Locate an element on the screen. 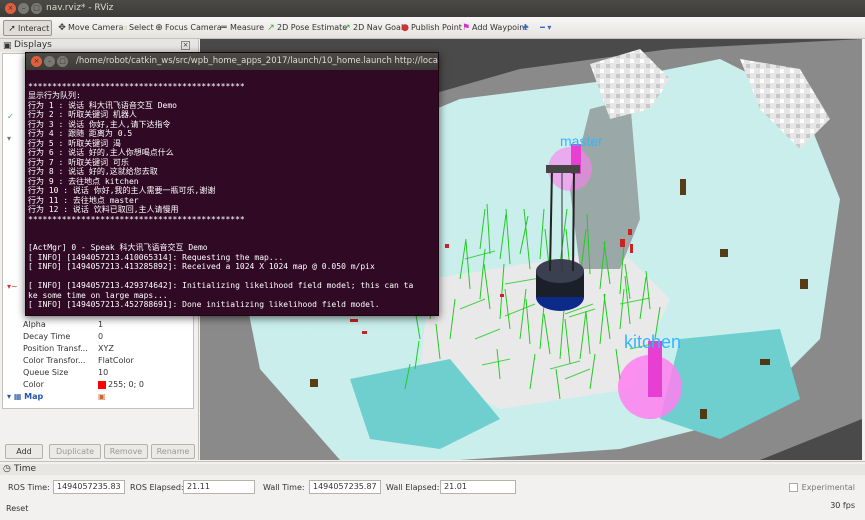  label-kitchen: kitchen is located at coordinates (652, 342).